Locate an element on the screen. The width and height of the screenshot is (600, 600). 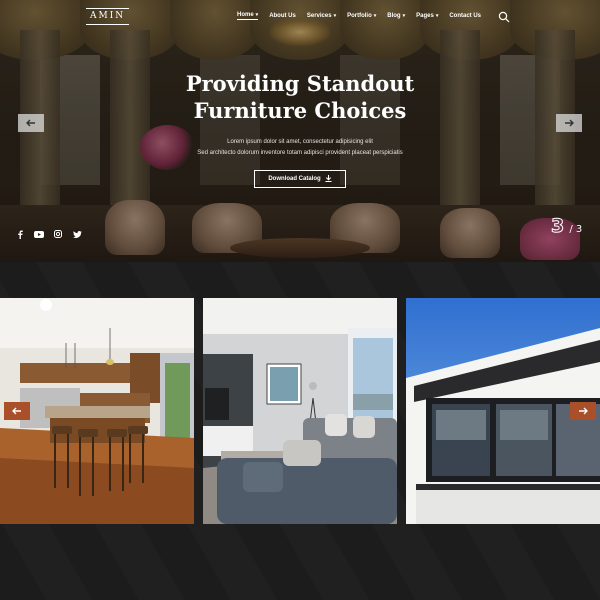
nav-item-home: Home ▾ is located at coordinates (248, 16).